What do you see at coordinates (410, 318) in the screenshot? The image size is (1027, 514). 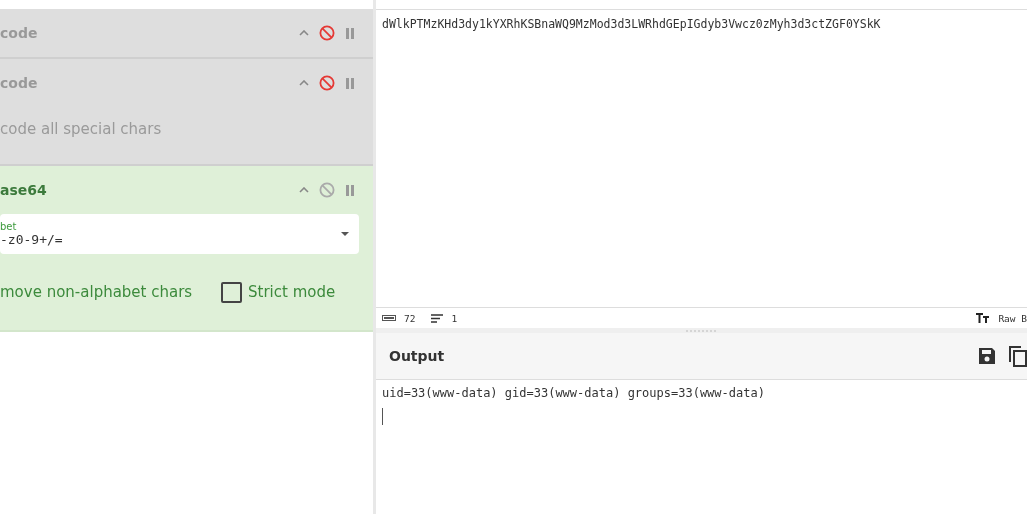 I see `length-count: 72` at bounding box center [410, 318].